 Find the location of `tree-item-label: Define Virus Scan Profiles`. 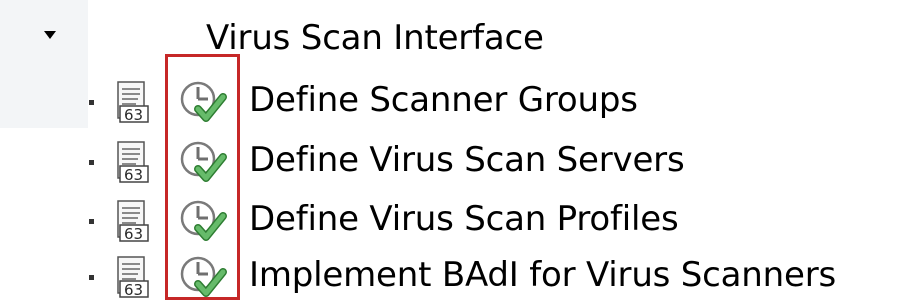

tree-item-label: Define Virus Scan Profiles is located at coordinates (464, 219).